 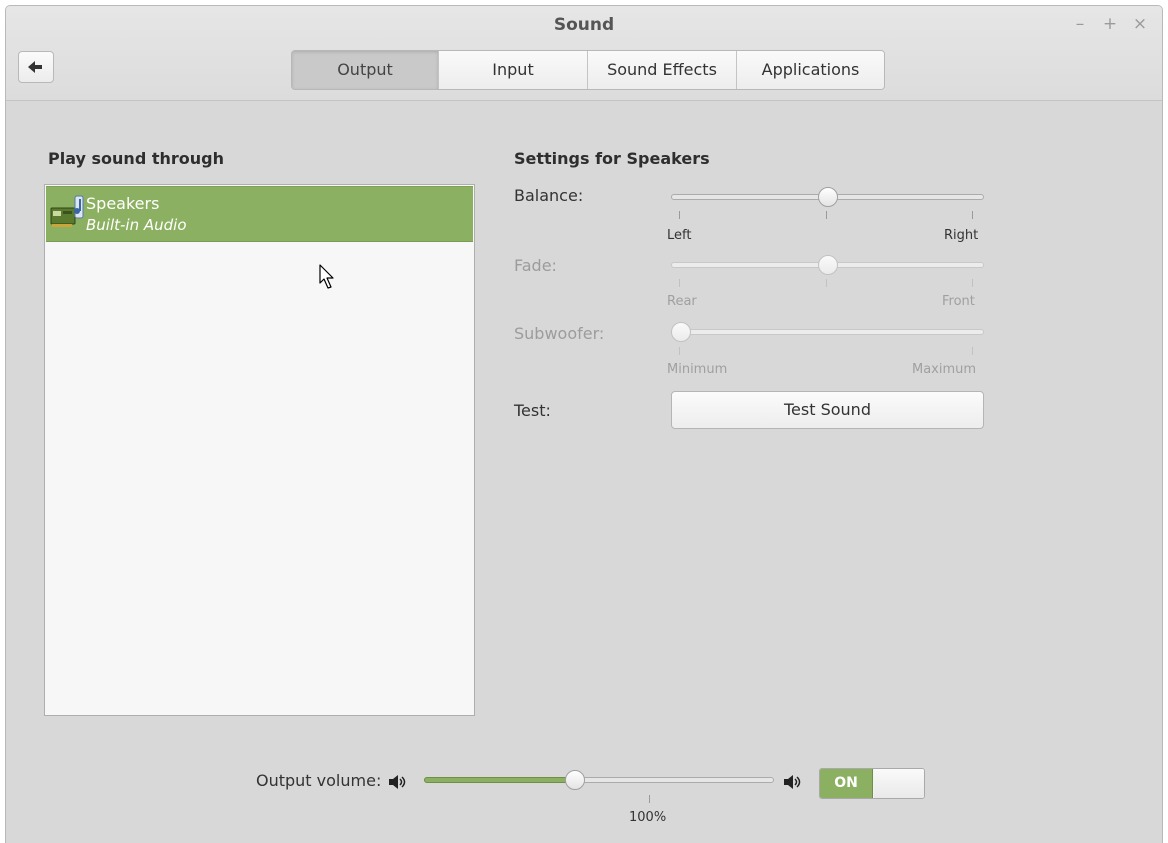 I want to click on minimize-button: –, so click(x=1080, y=24).